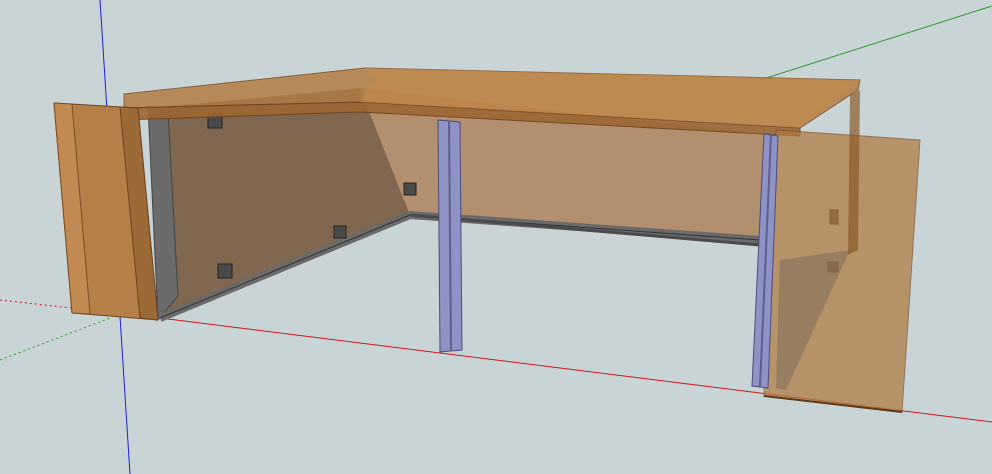  Describe the element at coordinates (842, 251) in the screenshot. I see `right-side-panel` at that location.